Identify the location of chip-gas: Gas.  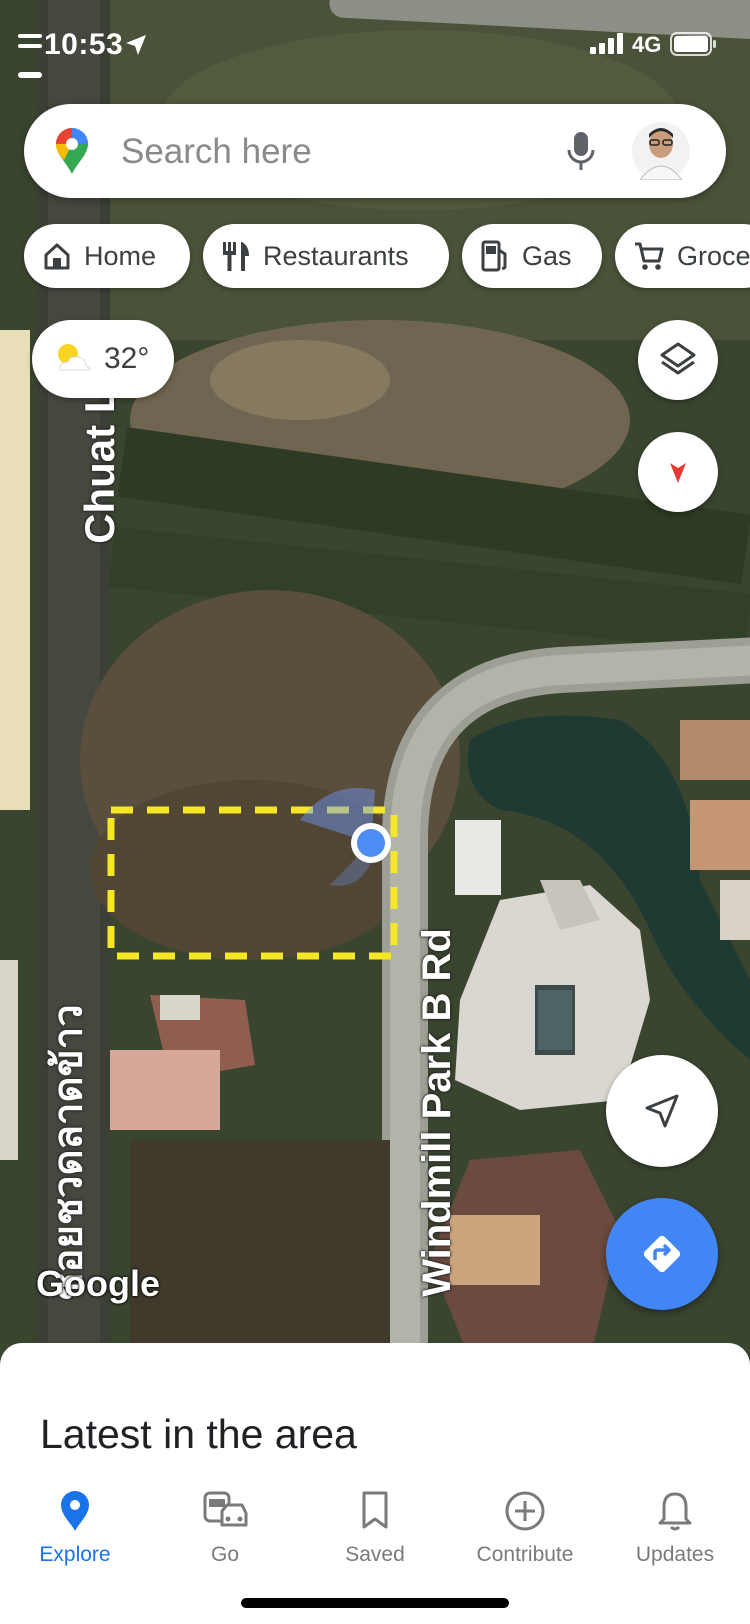
(532, 256).